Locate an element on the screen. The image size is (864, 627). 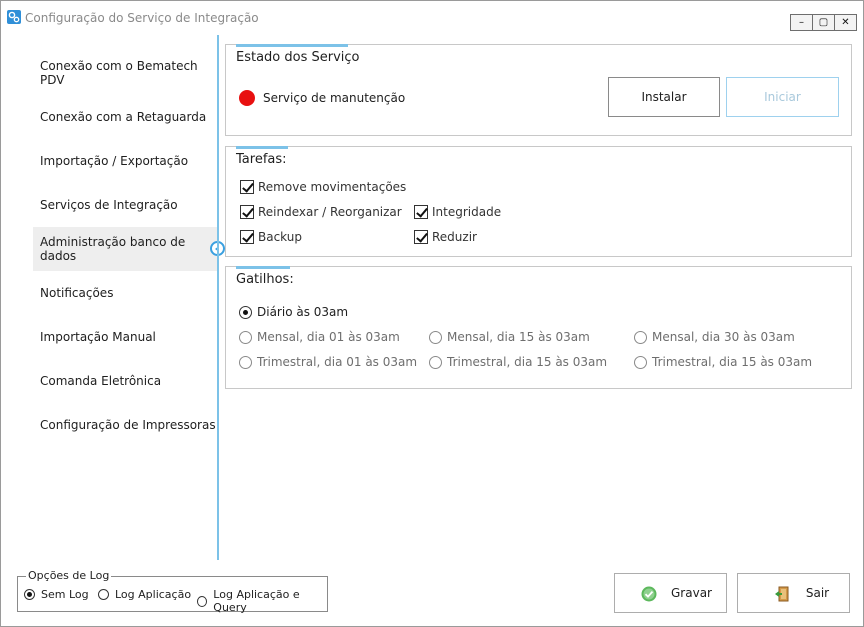
close-button: ✕ is located at coordinates (845, 22).